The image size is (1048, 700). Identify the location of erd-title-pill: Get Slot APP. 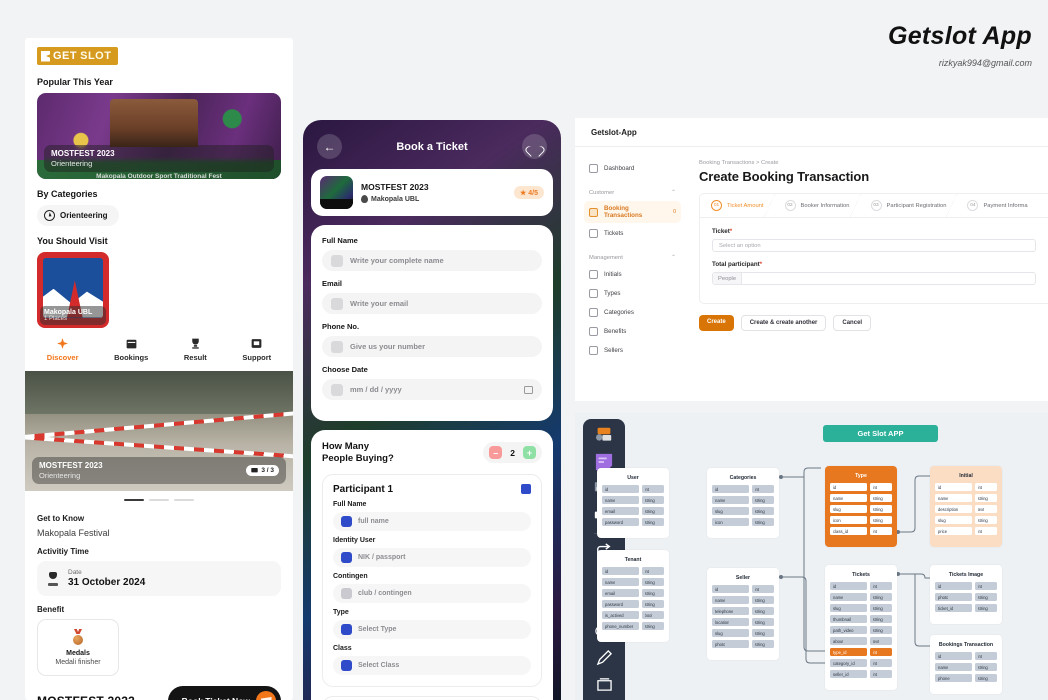
(880, 433).